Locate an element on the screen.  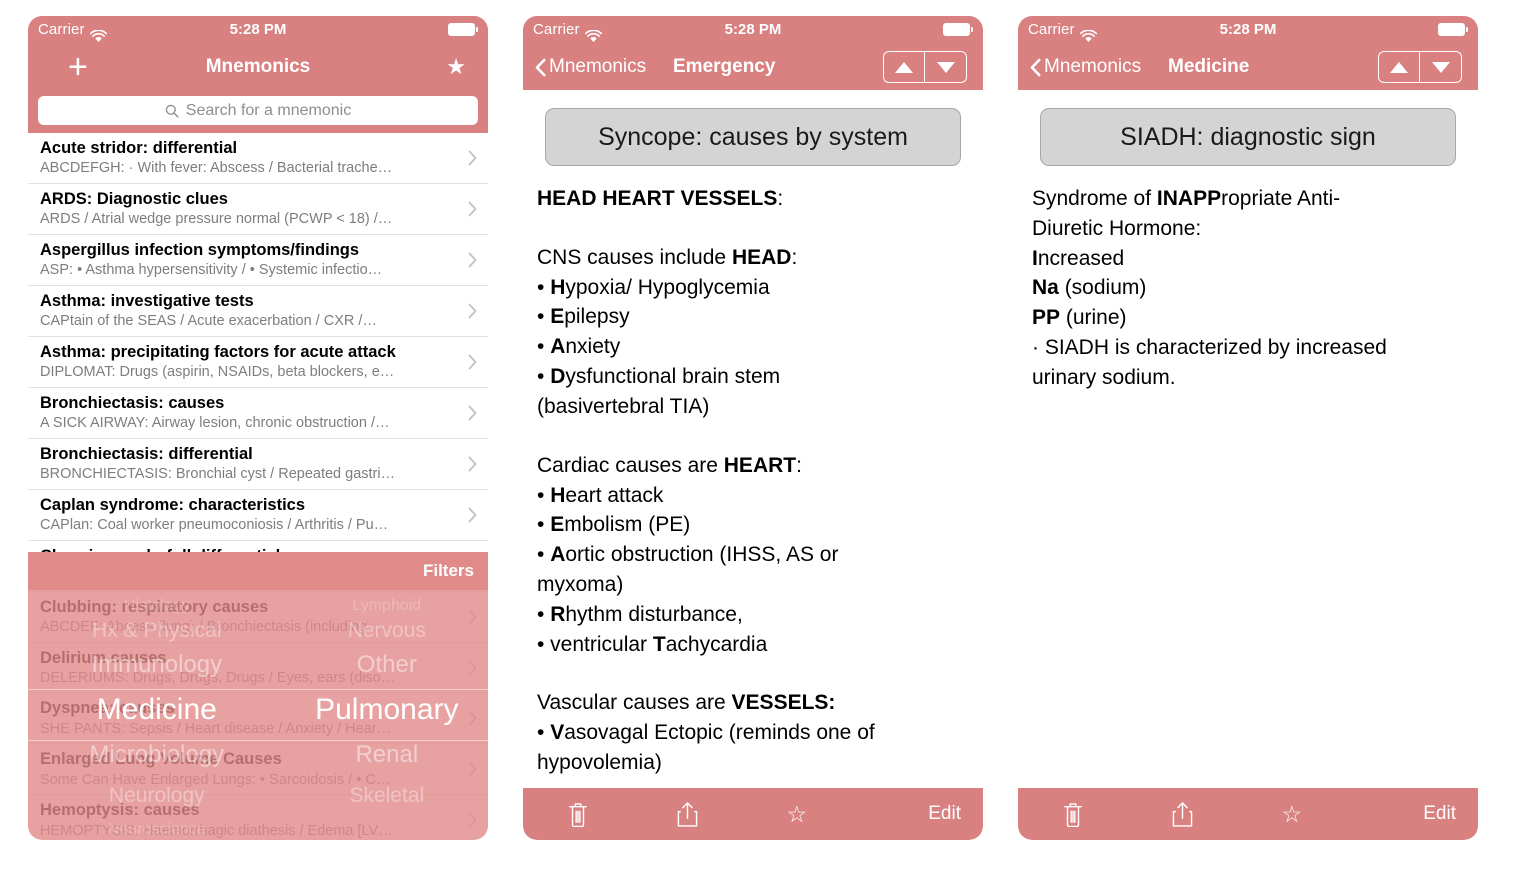
body-line: (basivertebral TIA) is located at coordinates (623, 406).